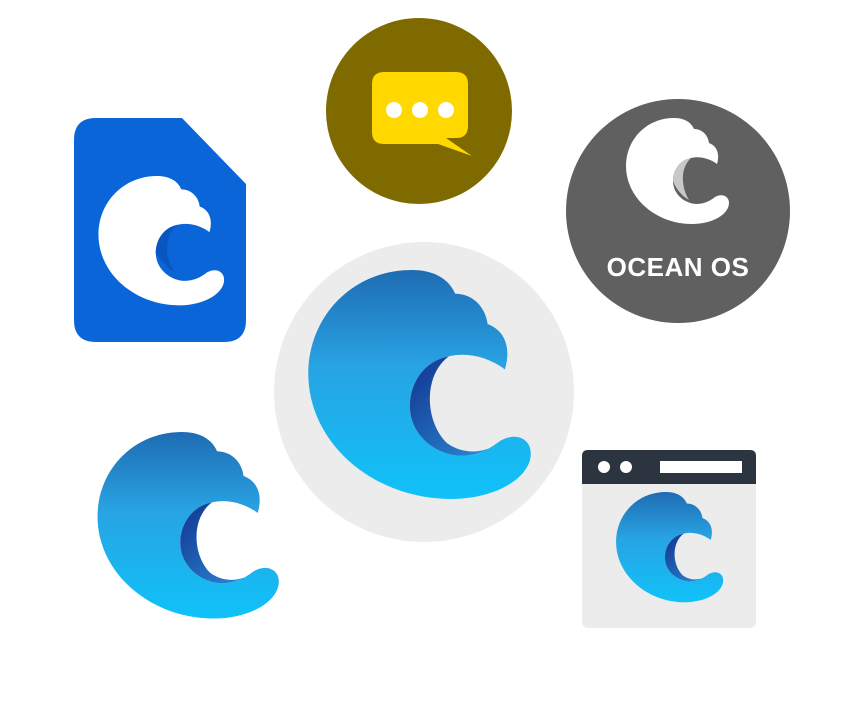  Describe the element at coordinates (424, 392) in the screenshot. I see `wave-logo-large-icon` at that location.